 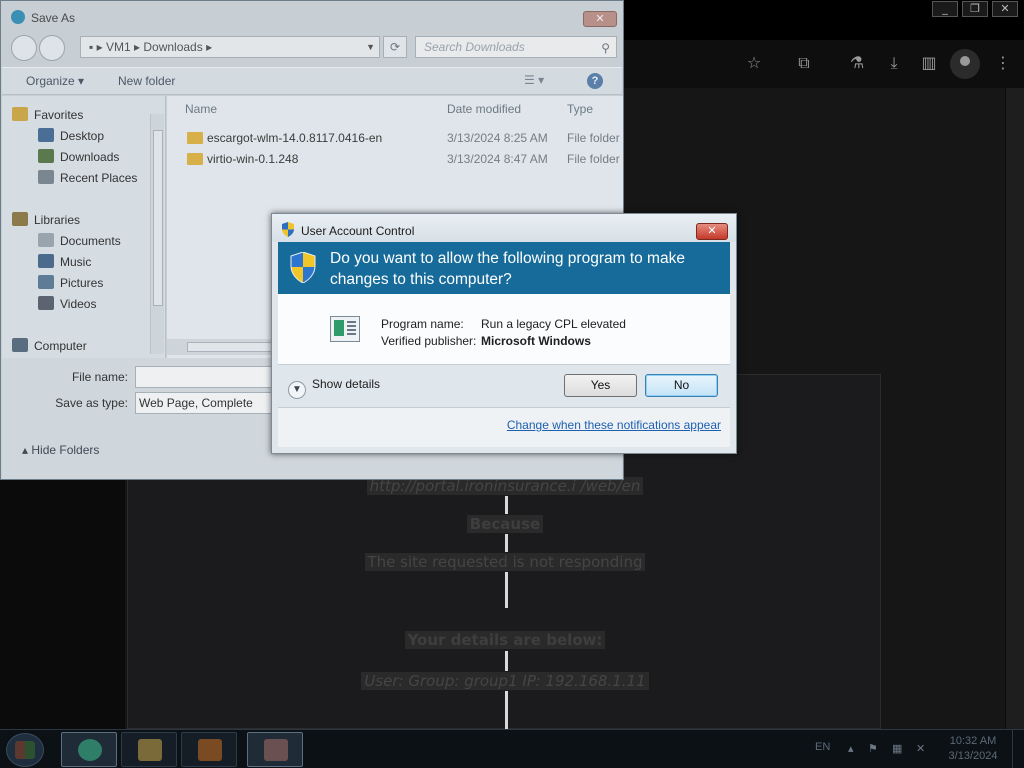 I want to click on folder-icon, so click(x=195, y=159).